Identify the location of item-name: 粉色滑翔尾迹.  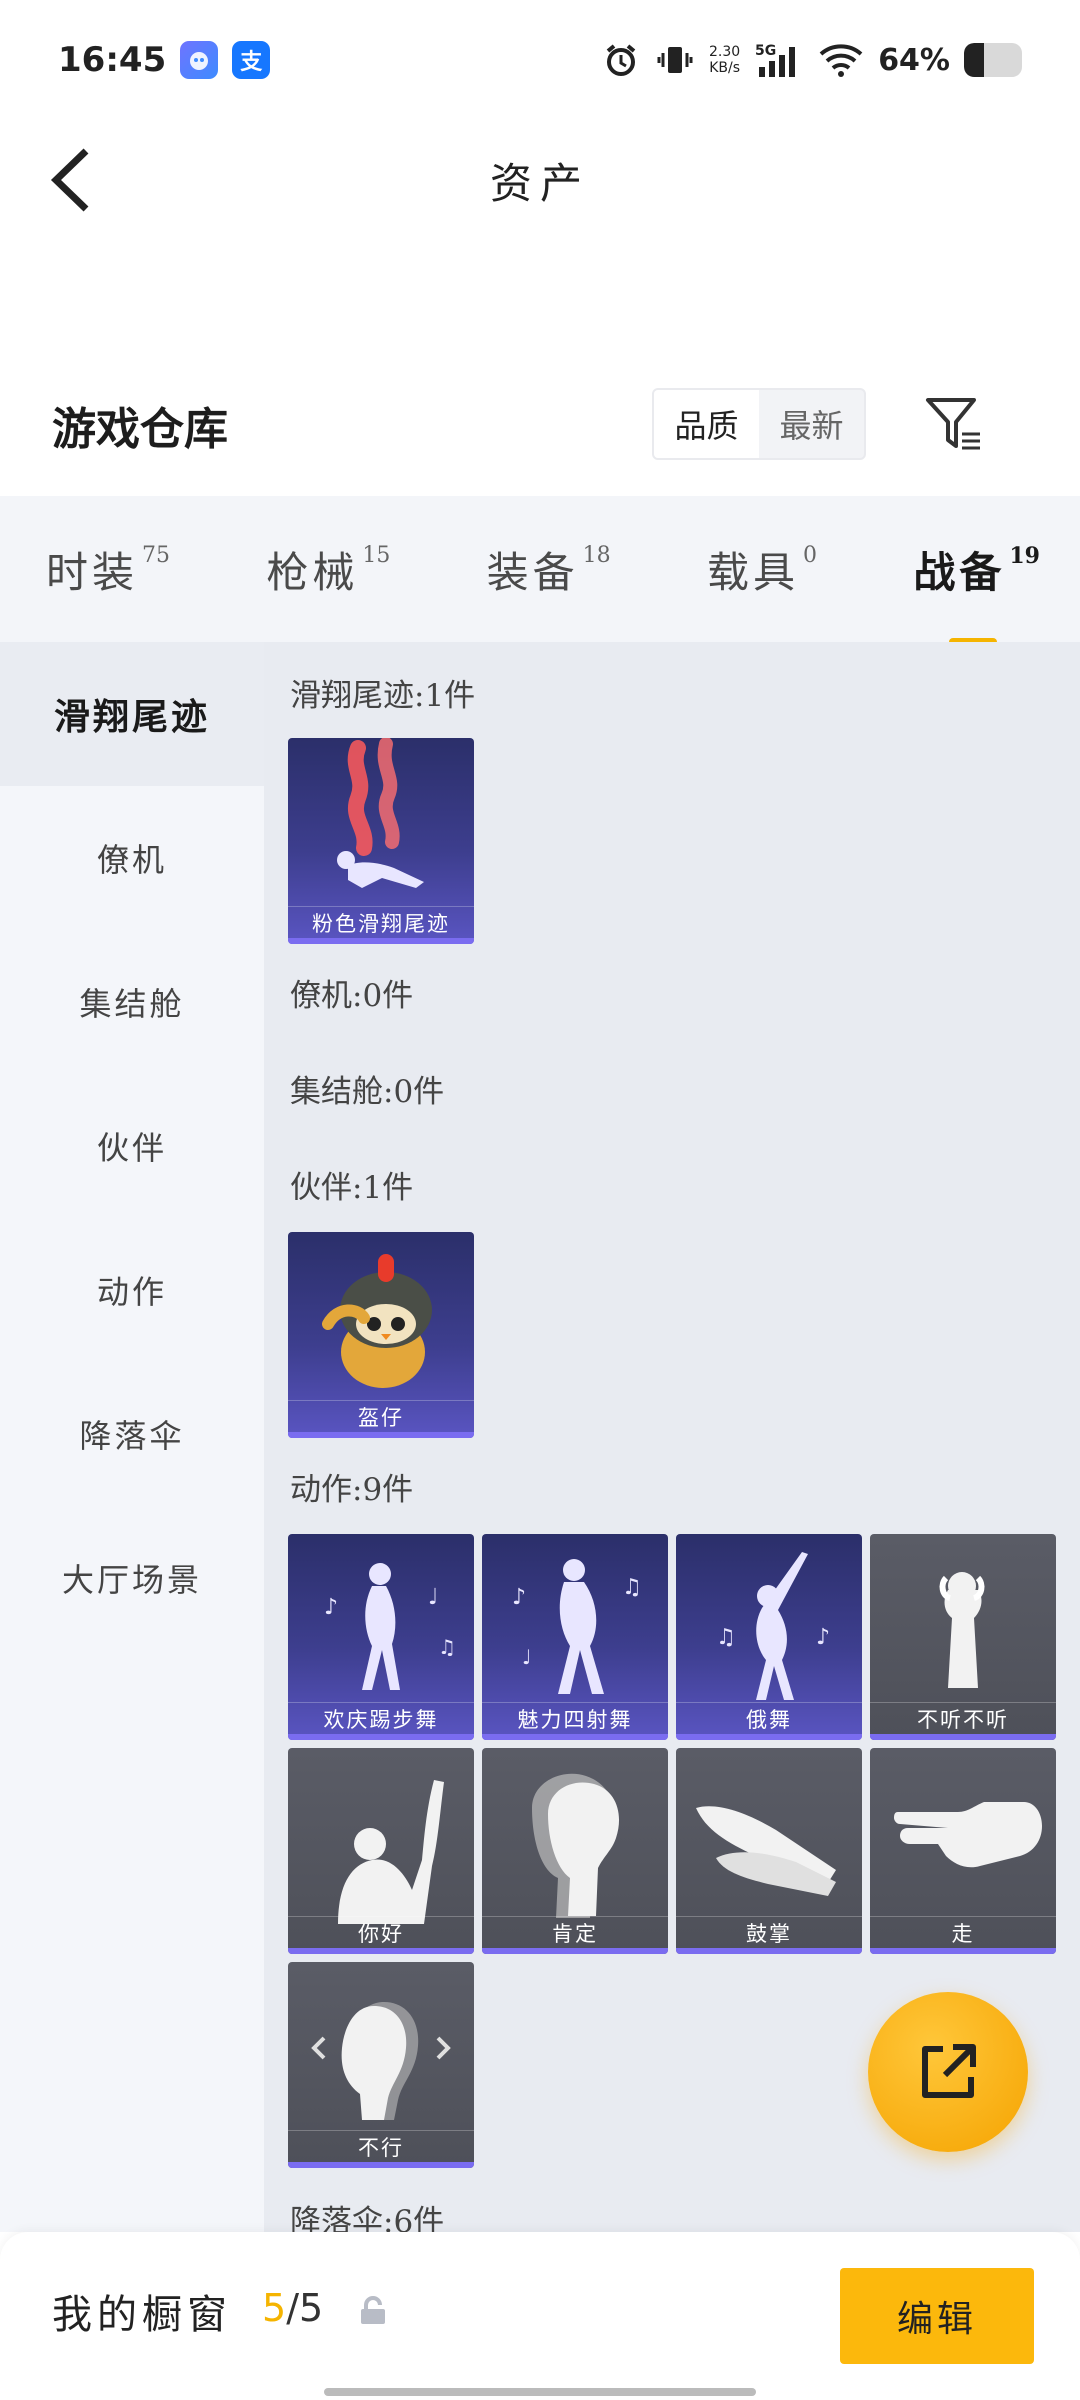
(381, 922).